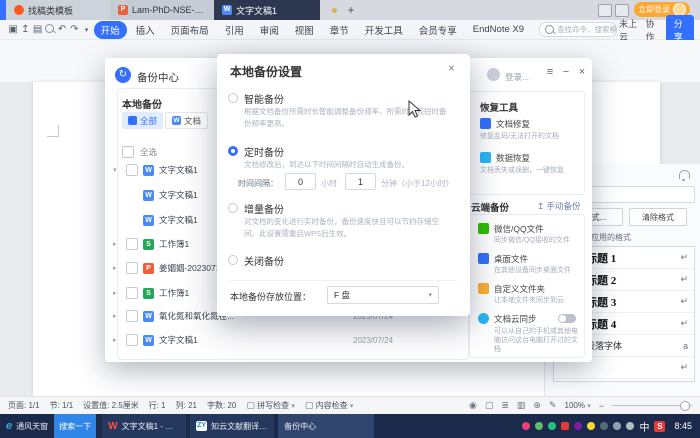 This screenshot has width=700, height=438. What do you see at coordinates (567, 318) in the screenshot?
I see `cloud-sync-toggle` at bounding box center [567, 318].